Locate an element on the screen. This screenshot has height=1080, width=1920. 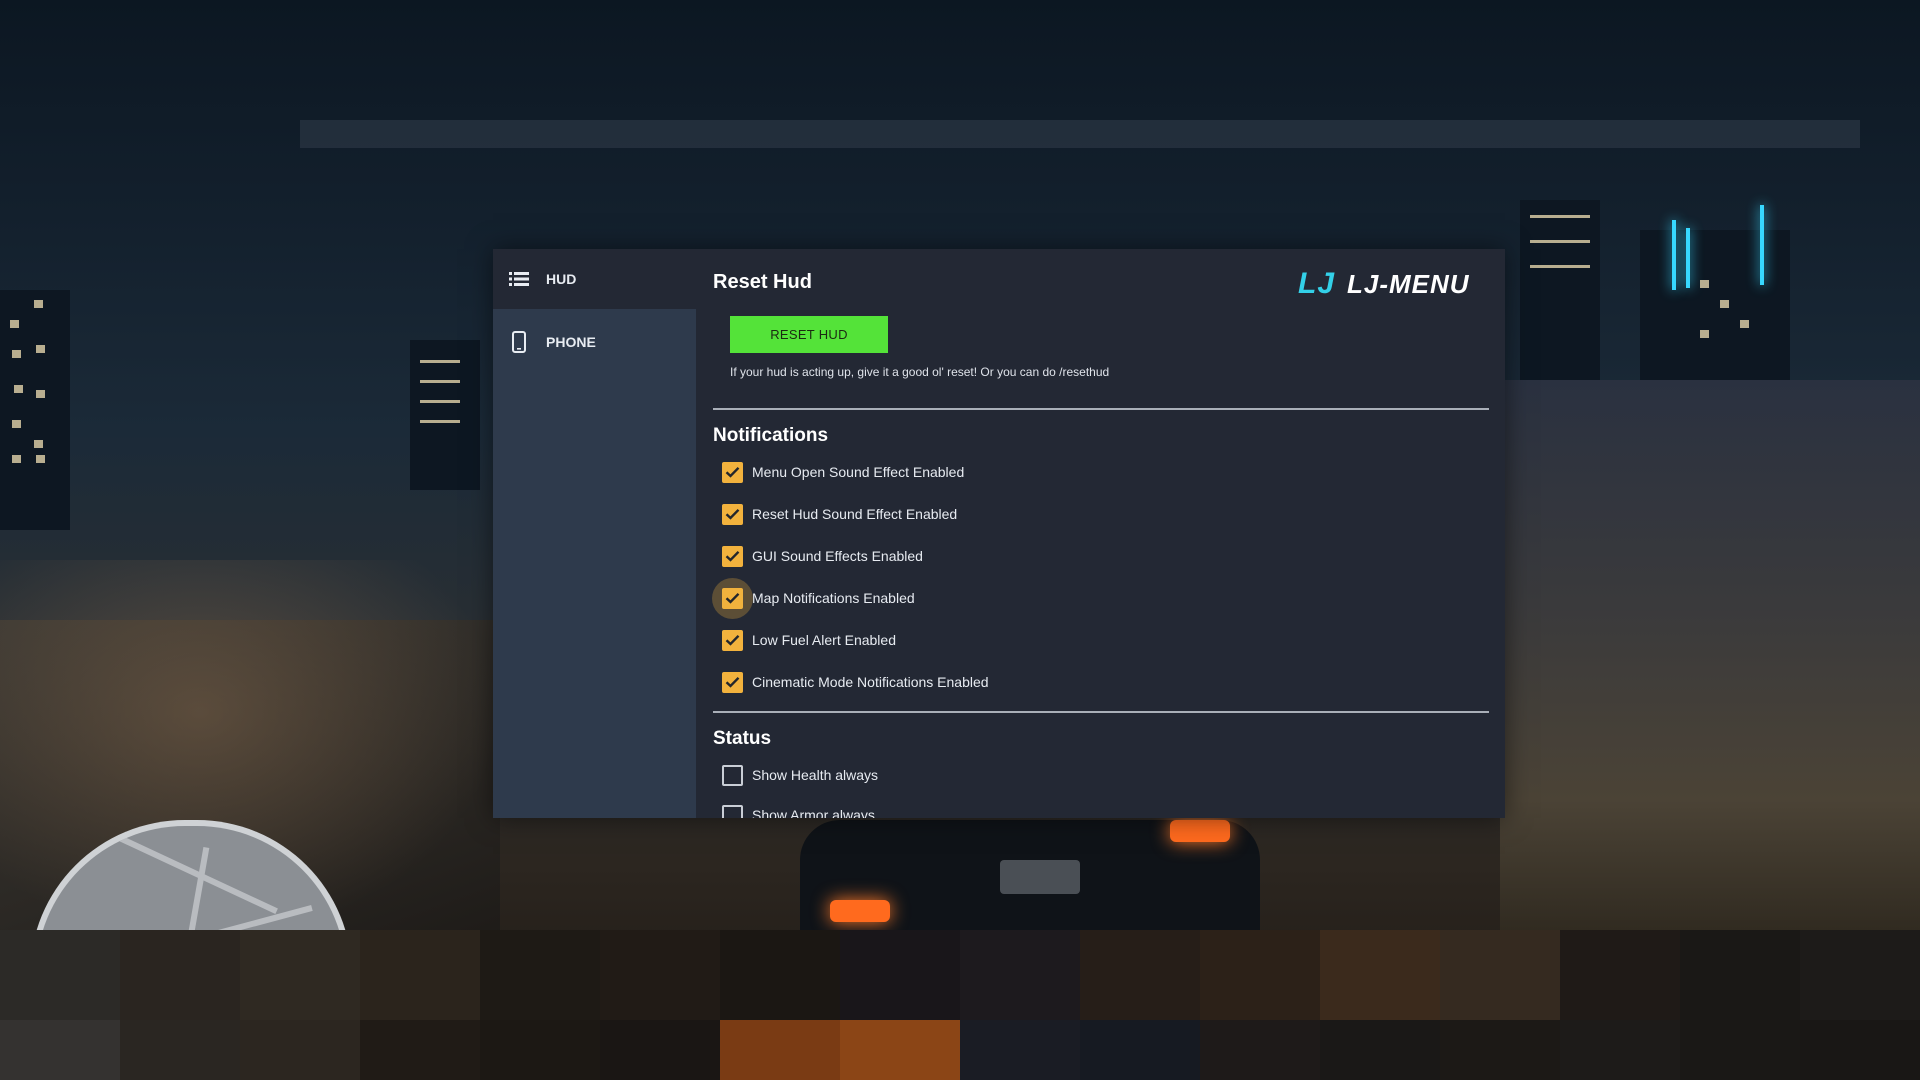
checkbox-cinematic-mode-notifications: Cinematic Mode Notifications Enabled is located at coordinates (855, 682).